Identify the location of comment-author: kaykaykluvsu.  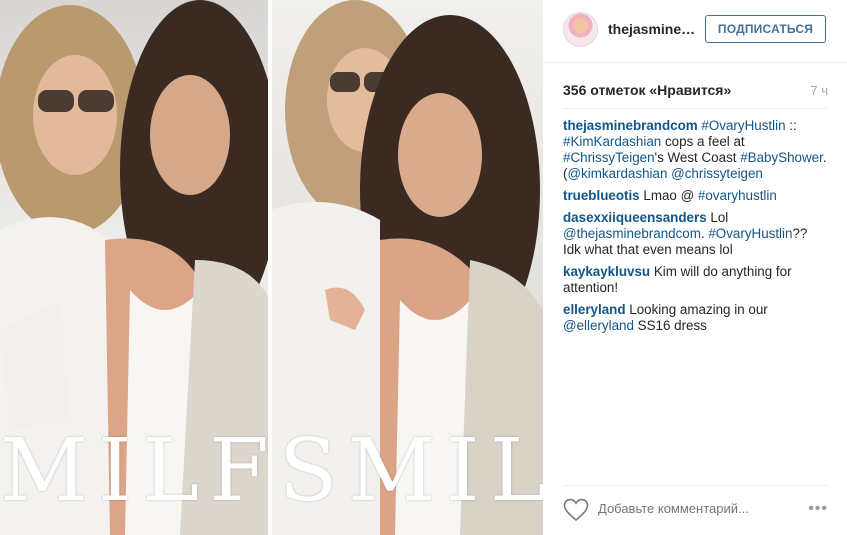
(606, 271).